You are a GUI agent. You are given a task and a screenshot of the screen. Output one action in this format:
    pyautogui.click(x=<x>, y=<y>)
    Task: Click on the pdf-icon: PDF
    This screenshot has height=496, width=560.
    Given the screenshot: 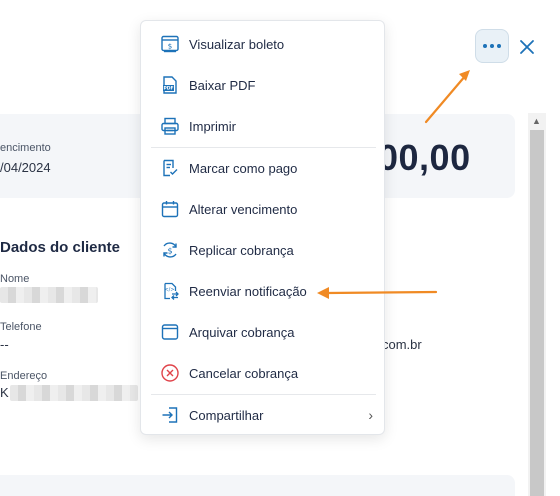 What is the action you would take?
    pyautogui.click(x=170, y=85)
    